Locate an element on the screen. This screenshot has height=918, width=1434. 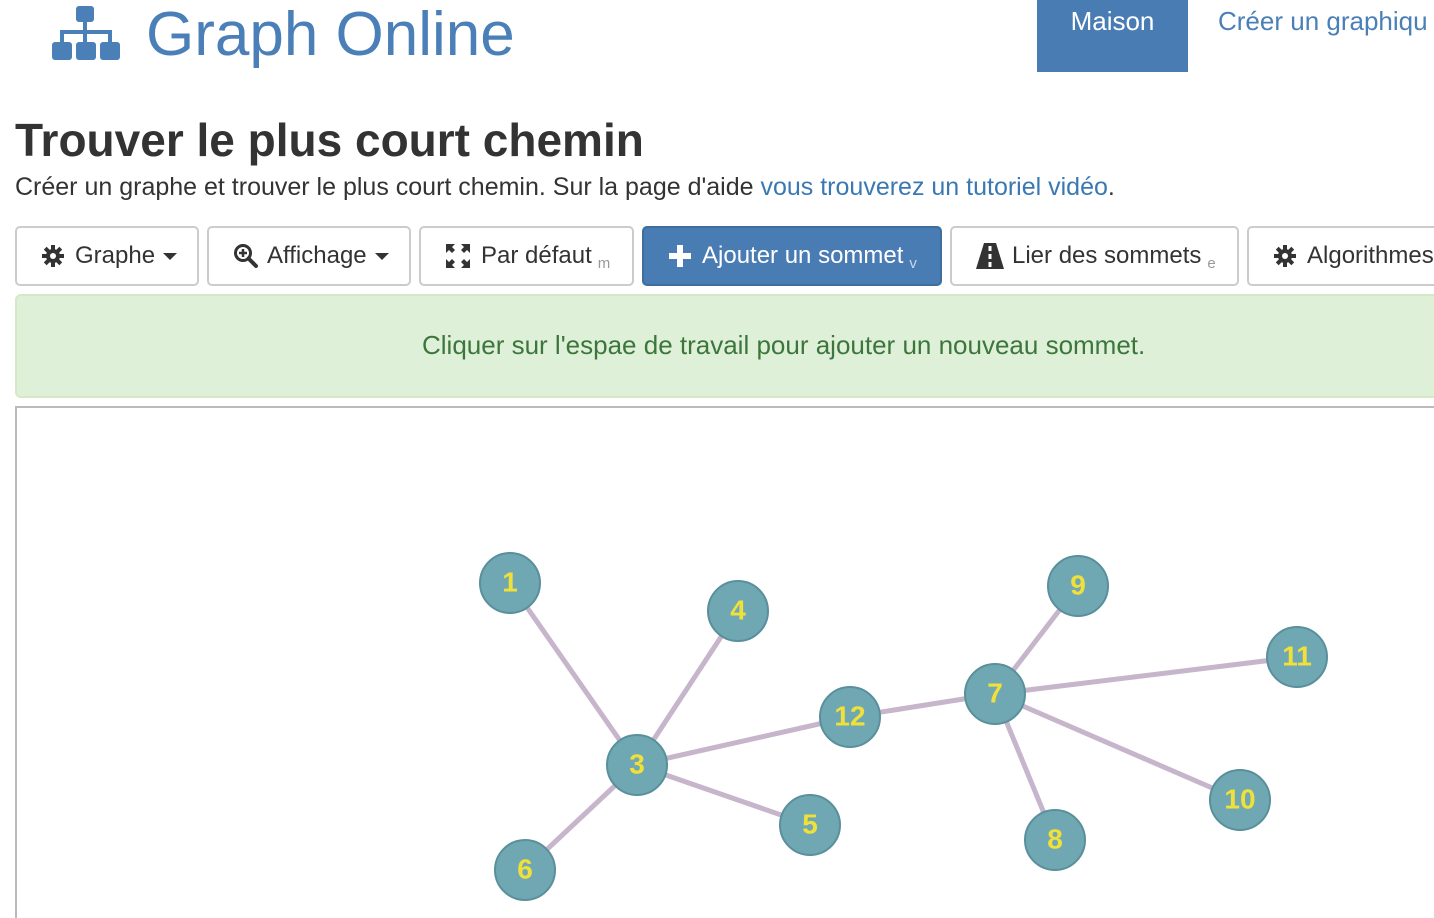
graph-vertex-10: 10 is located at coordinates (1240, 800).